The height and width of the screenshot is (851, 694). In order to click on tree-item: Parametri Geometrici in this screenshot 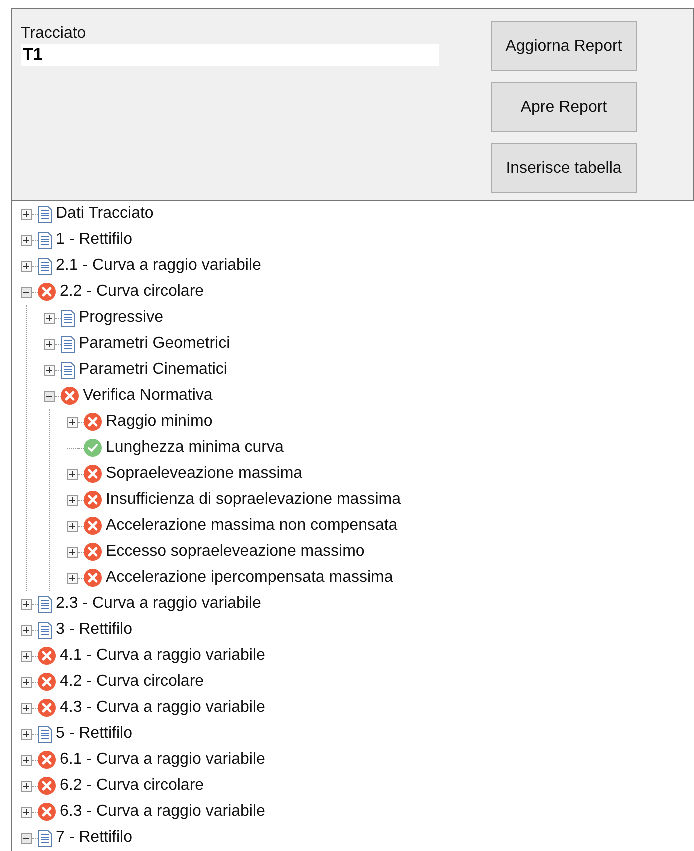, I will do `click(154, 344)`.